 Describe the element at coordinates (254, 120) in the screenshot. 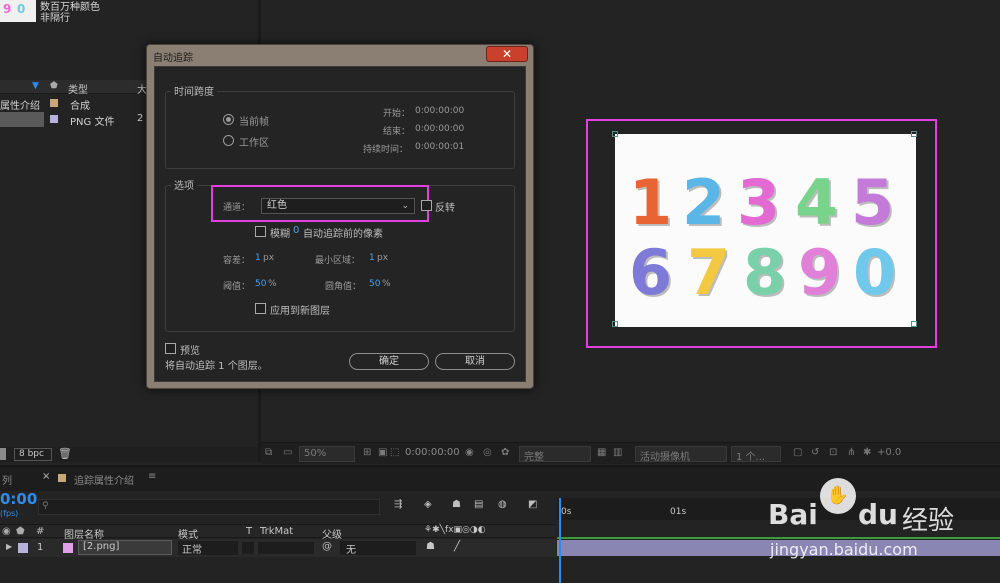

I see `current-frame-label: 当前帧` at that location.